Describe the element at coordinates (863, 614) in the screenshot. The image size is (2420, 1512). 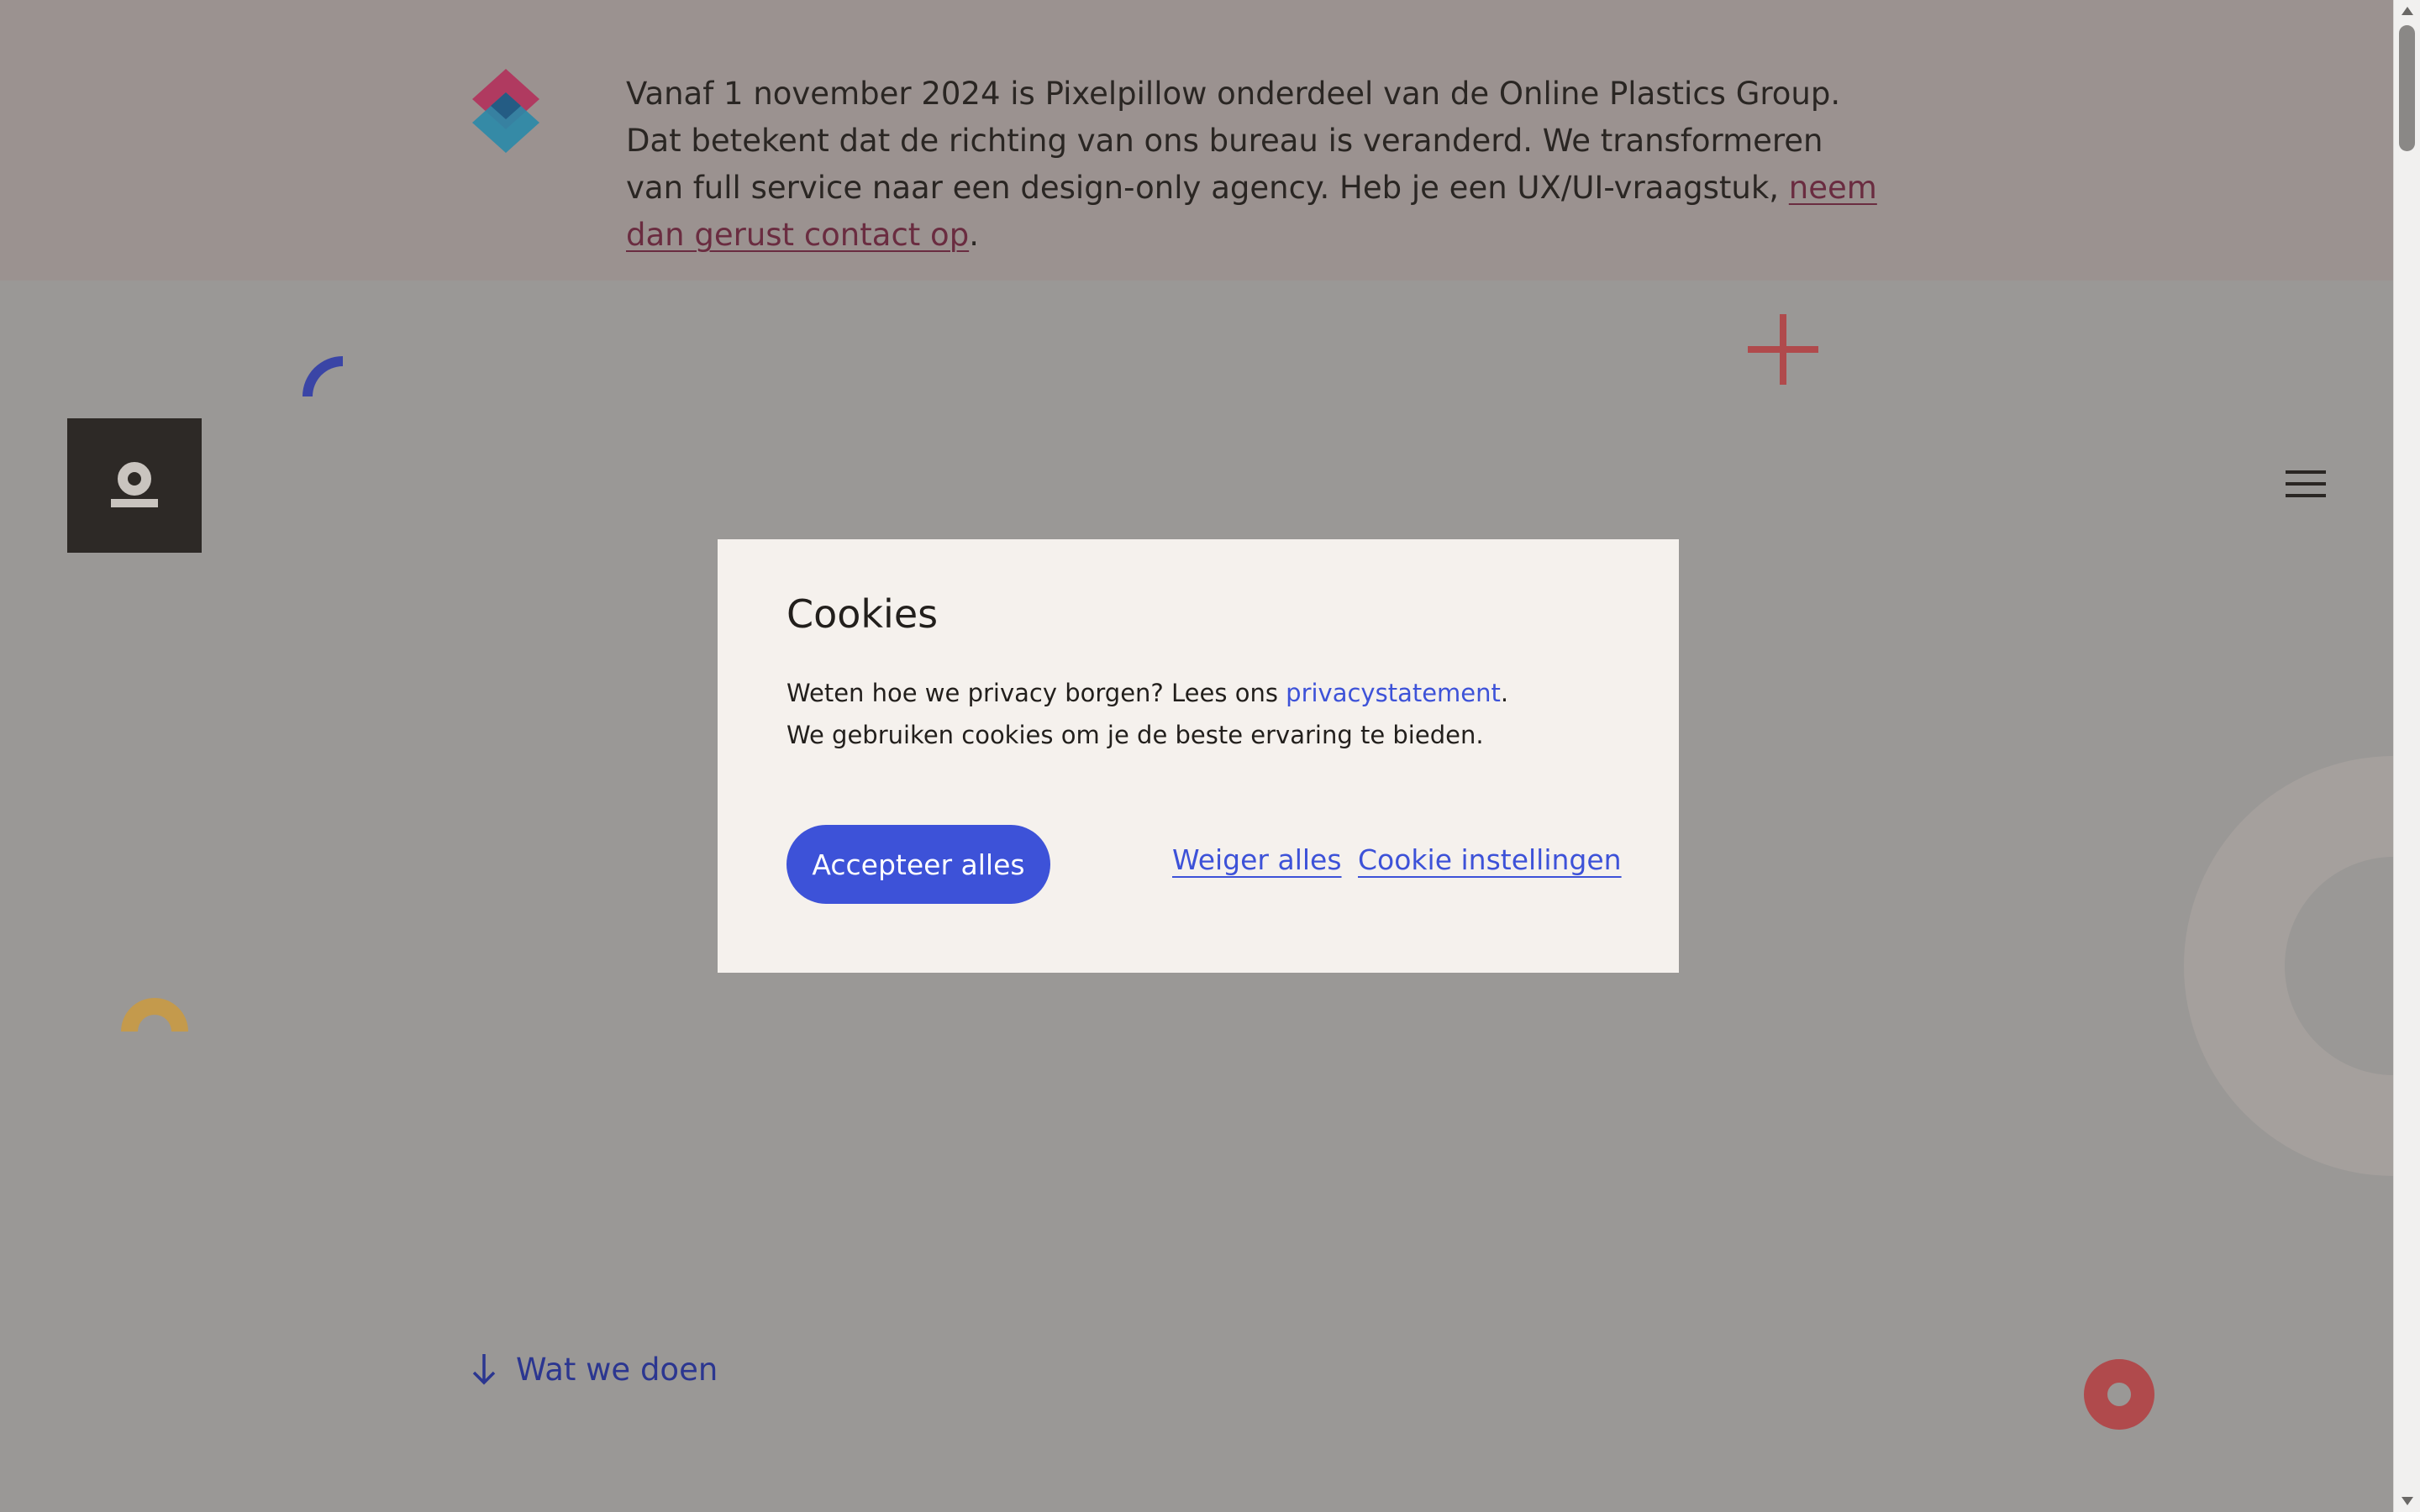
I see `cookie-dialog-title: Cookies` at that location.